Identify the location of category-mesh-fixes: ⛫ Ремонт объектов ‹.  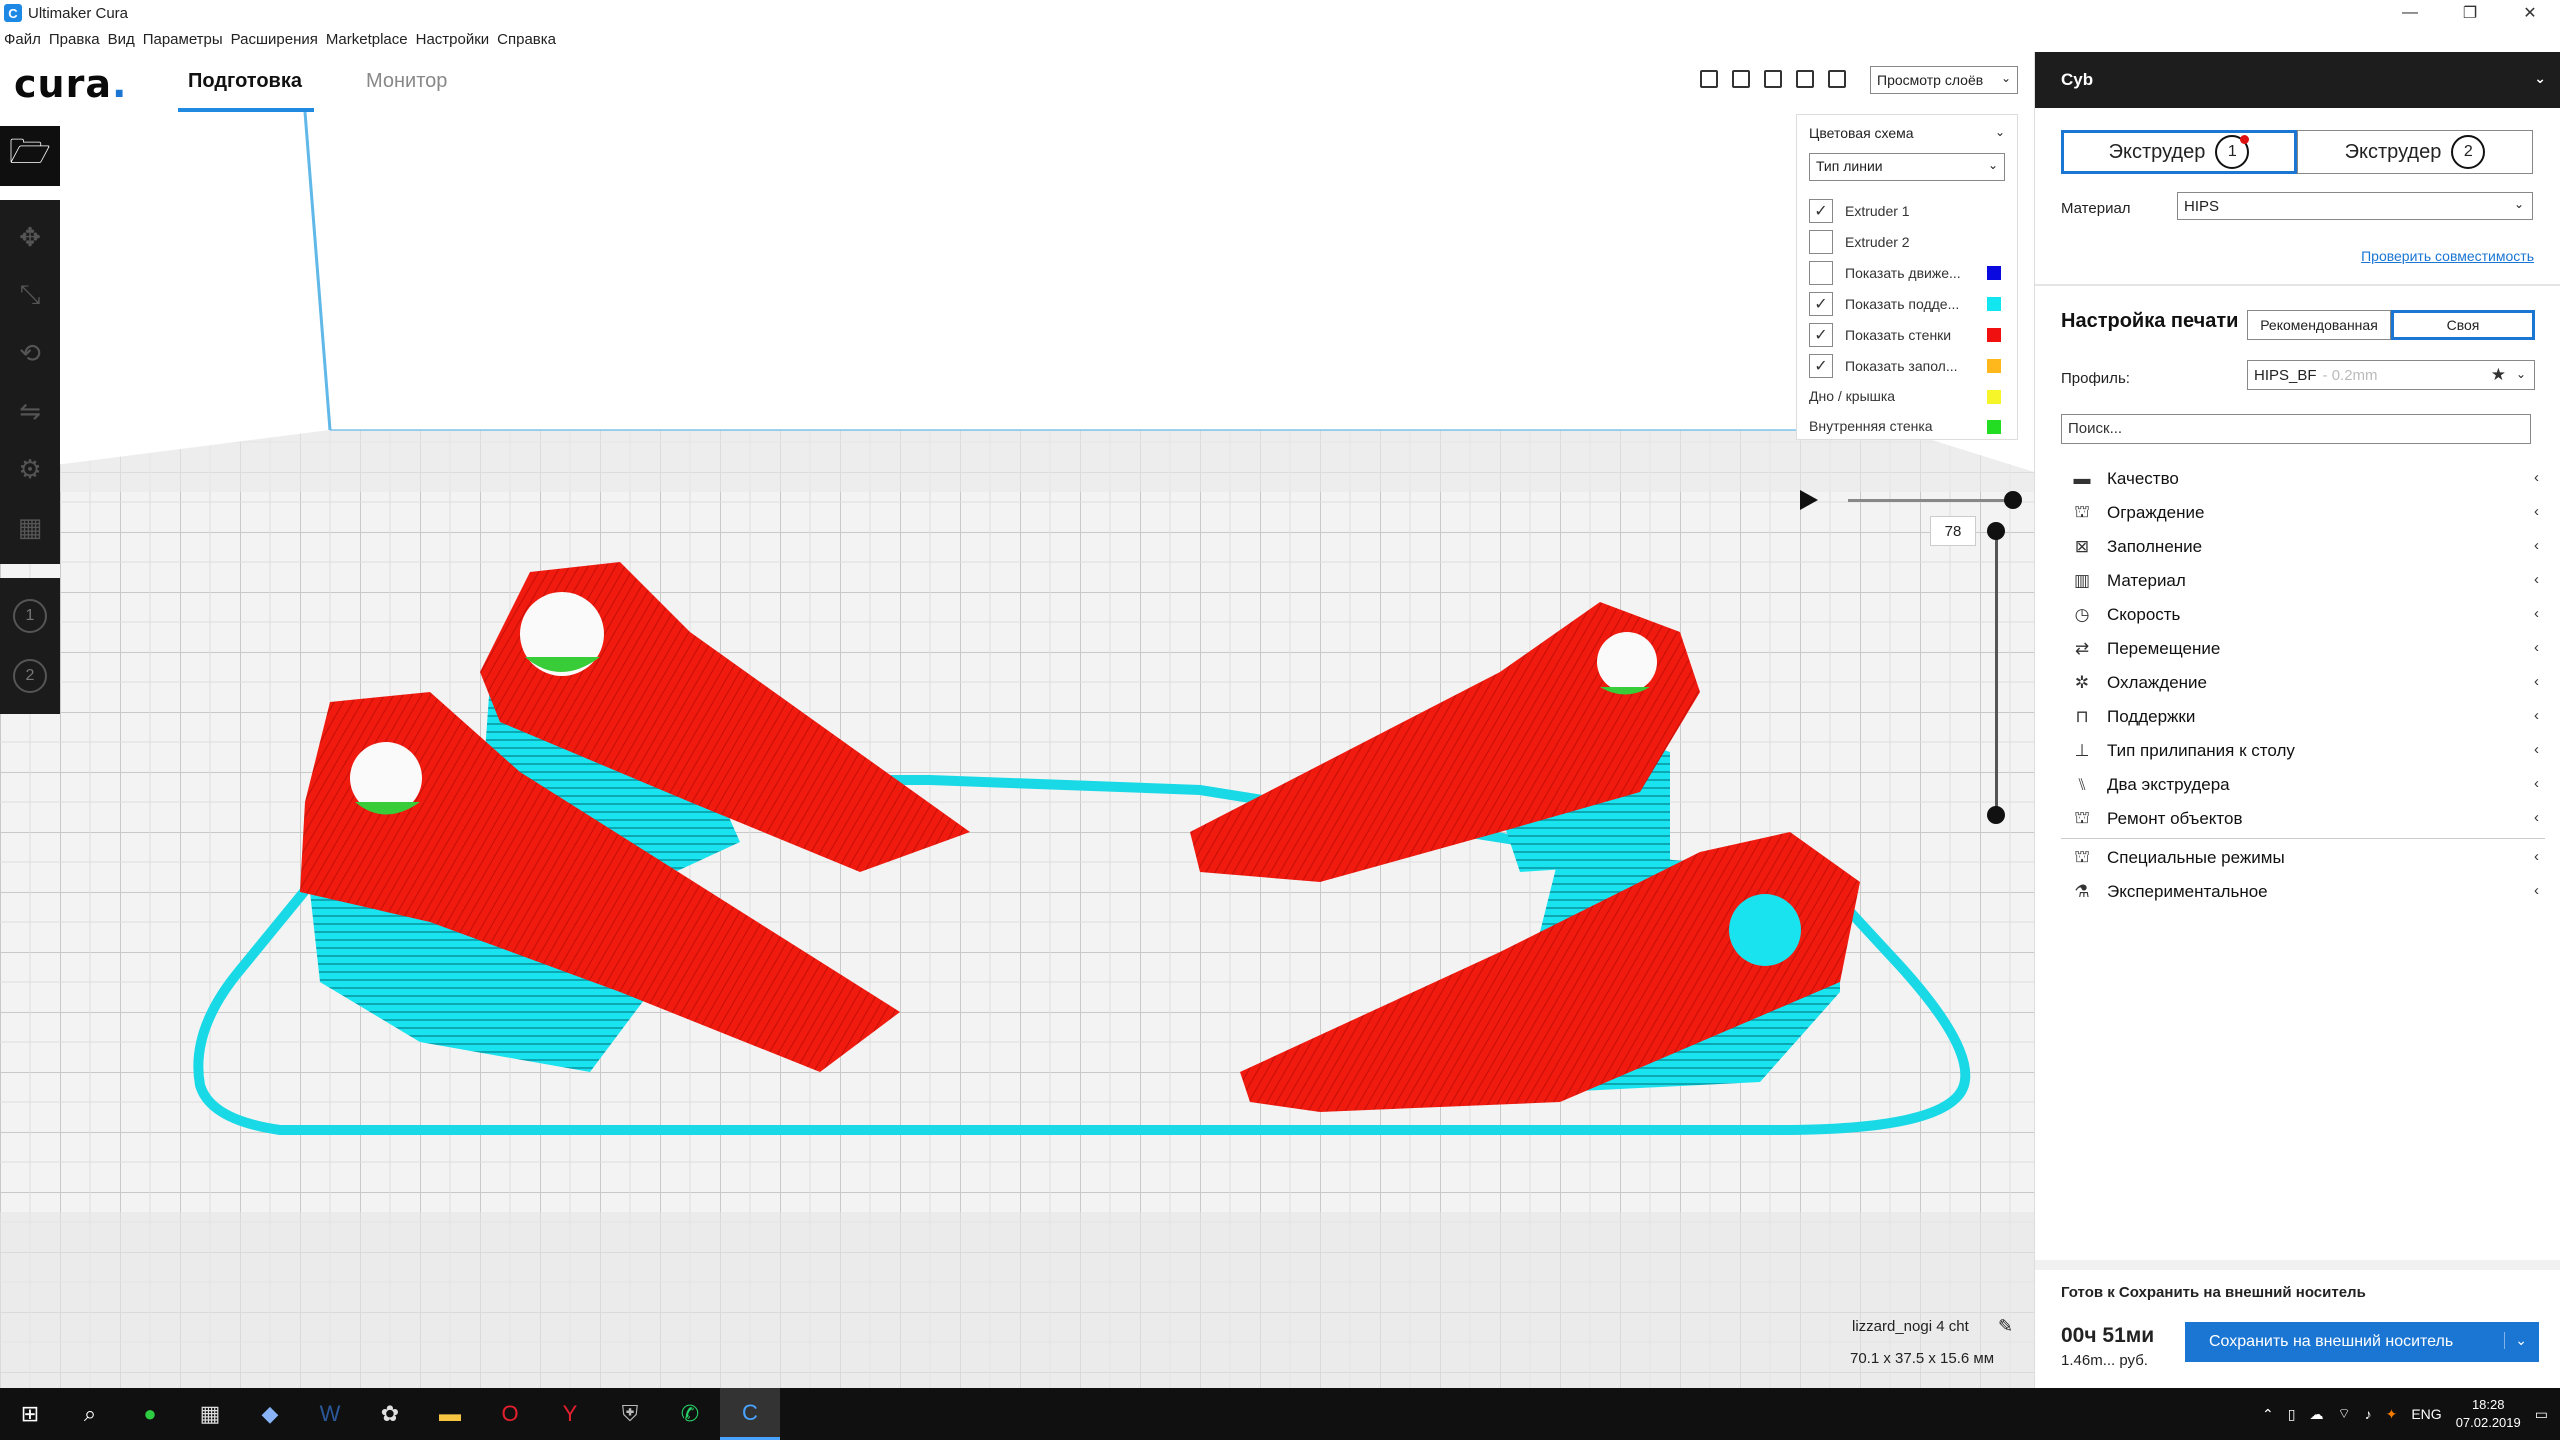
(2303, 819).